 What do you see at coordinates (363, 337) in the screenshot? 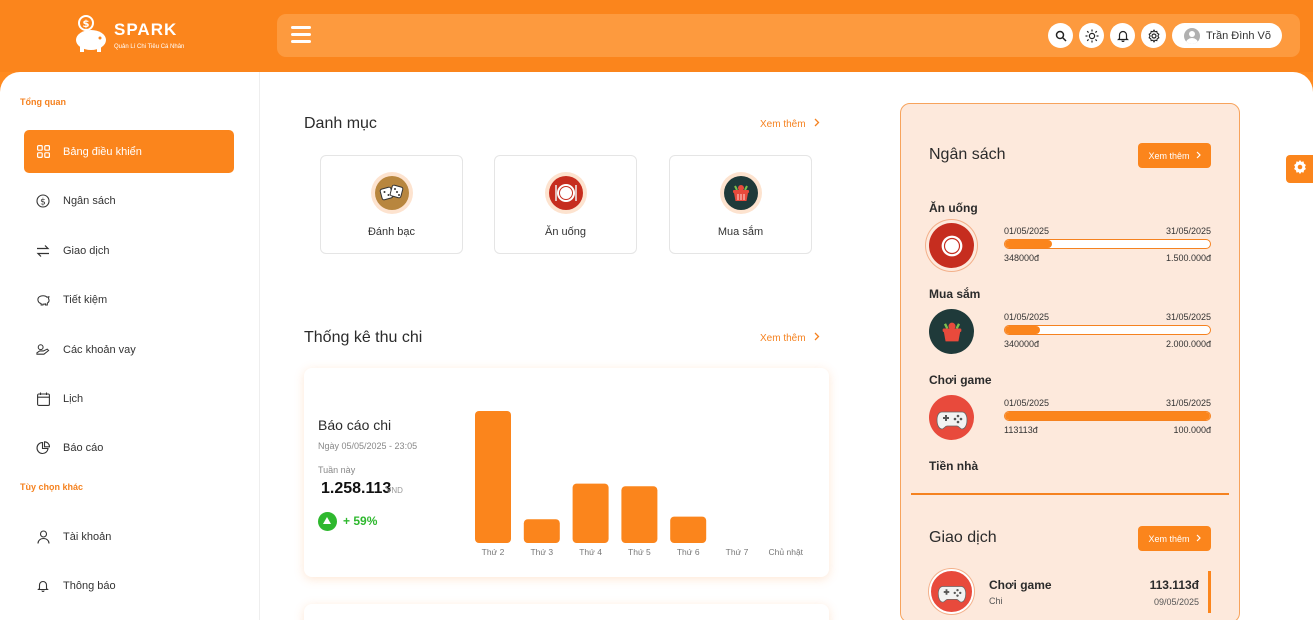
I see `stats-title: Thống kê thu chi` at bounding box center [363, 337].